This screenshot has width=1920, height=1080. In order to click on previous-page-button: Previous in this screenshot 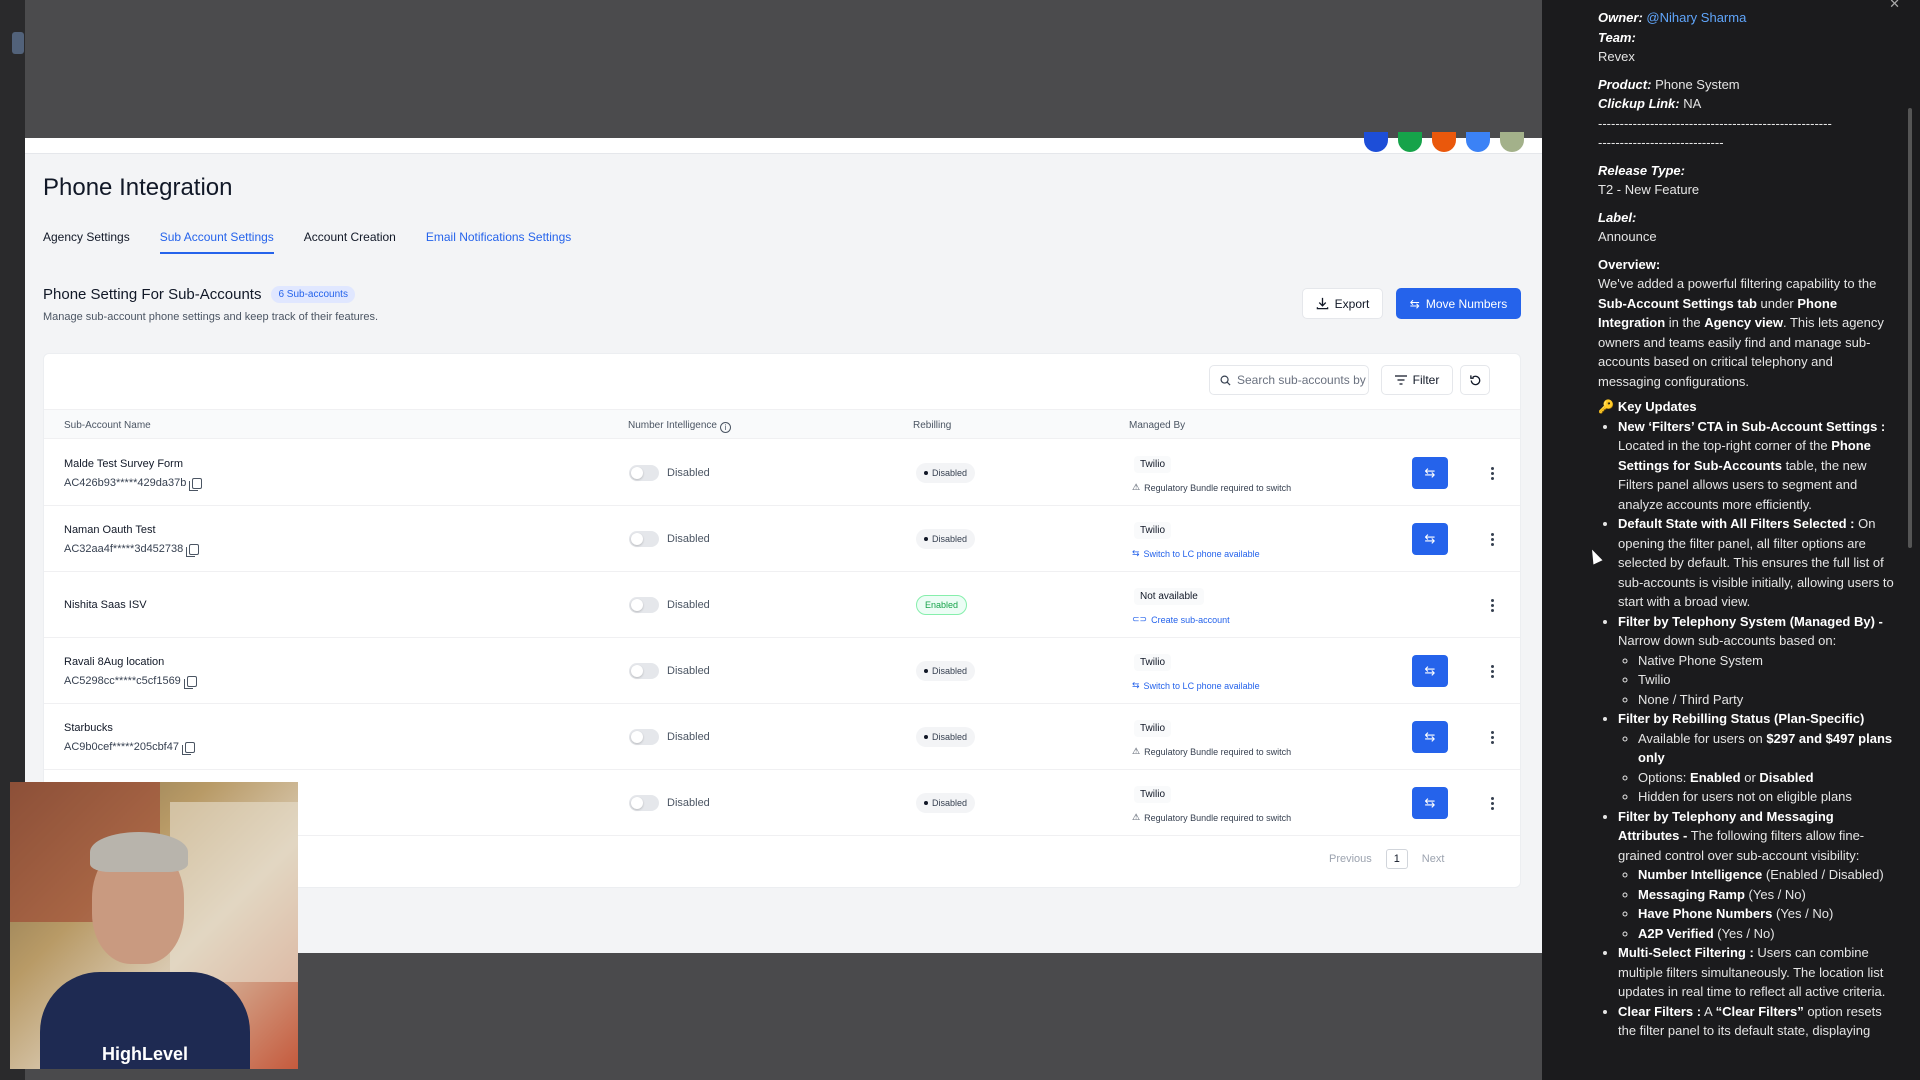, I will do `click(1350, 859)`.